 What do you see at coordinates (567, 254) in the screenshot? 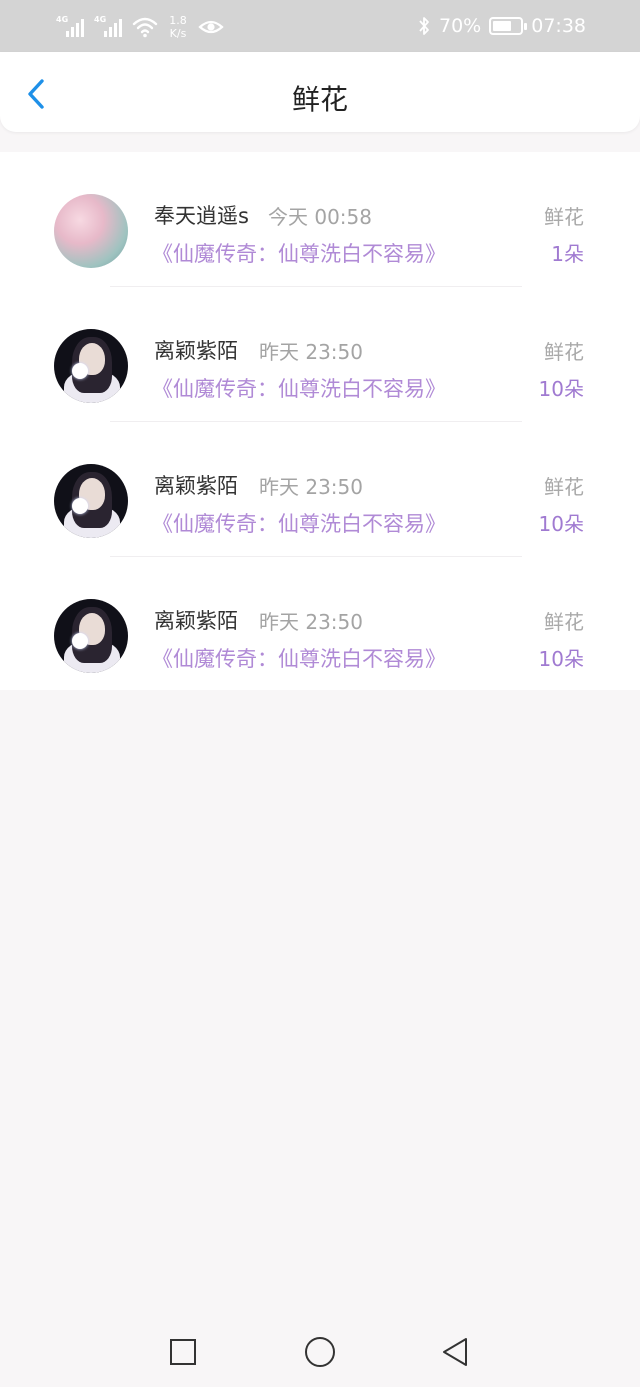
I see `gift-count: 1朵` at bounding box center [567, 254].